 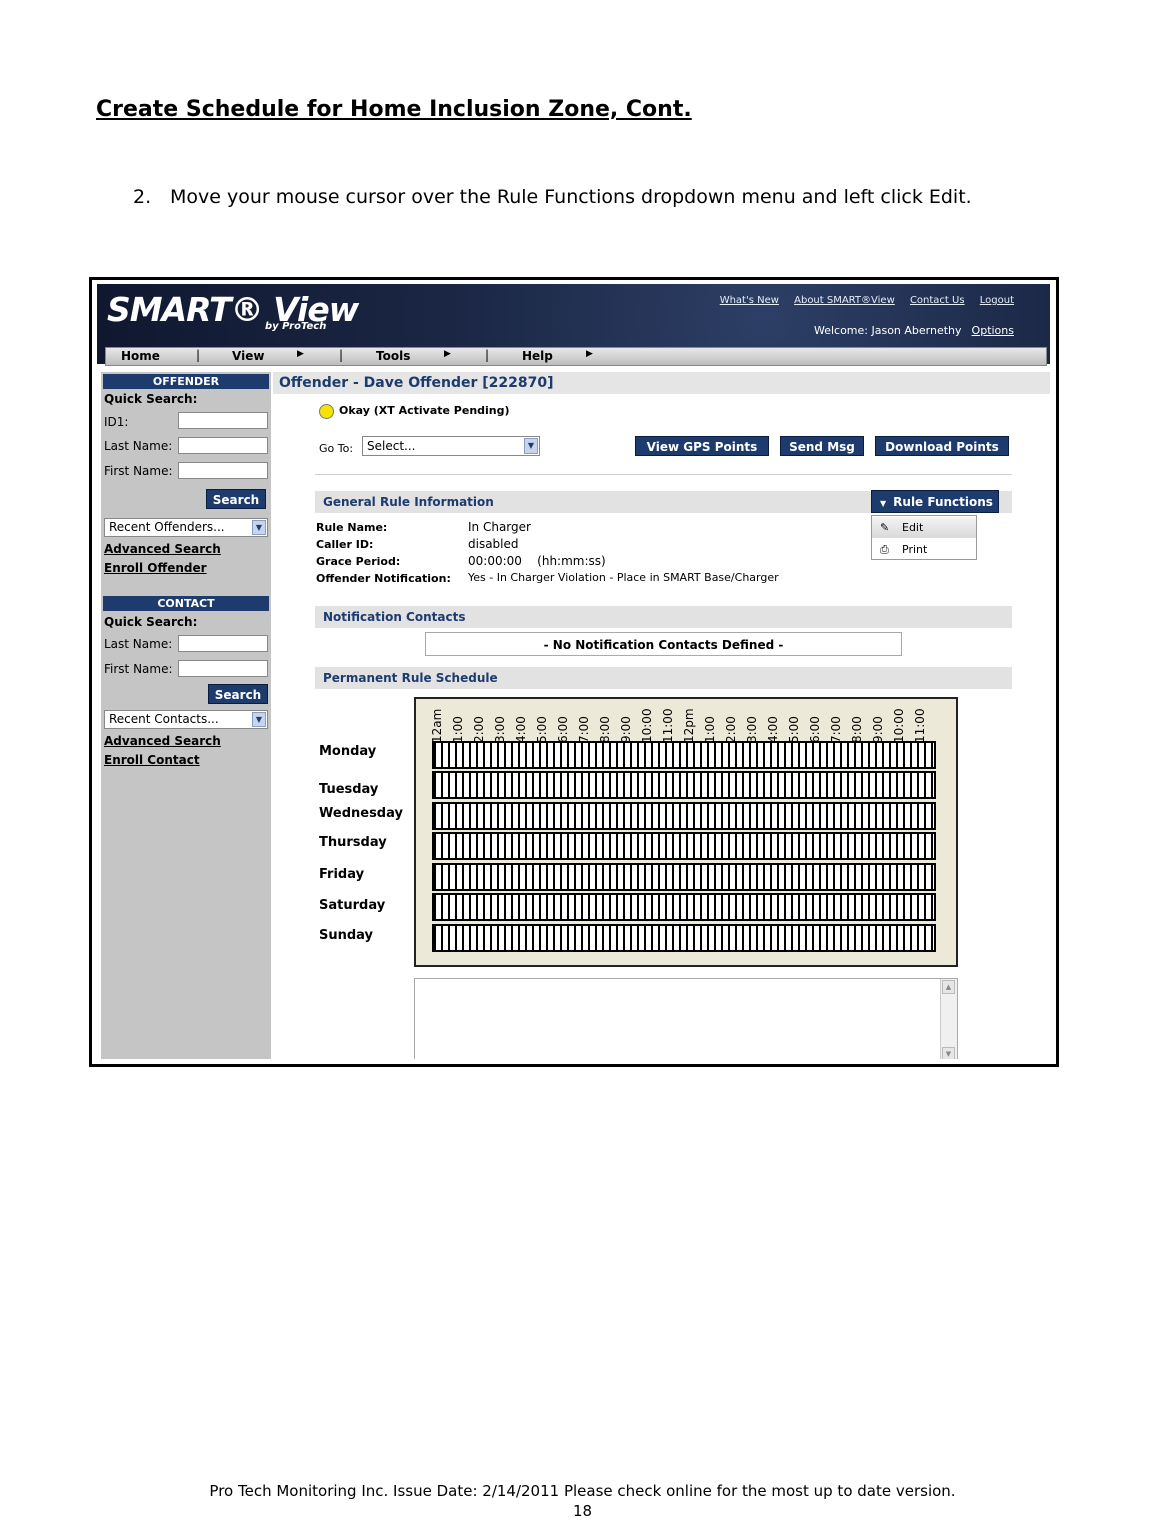 What do you see at coordinates (937, 300) in the screenshot?
I see `contact-us-link: Contact Us` at bounding box center [937, 300].